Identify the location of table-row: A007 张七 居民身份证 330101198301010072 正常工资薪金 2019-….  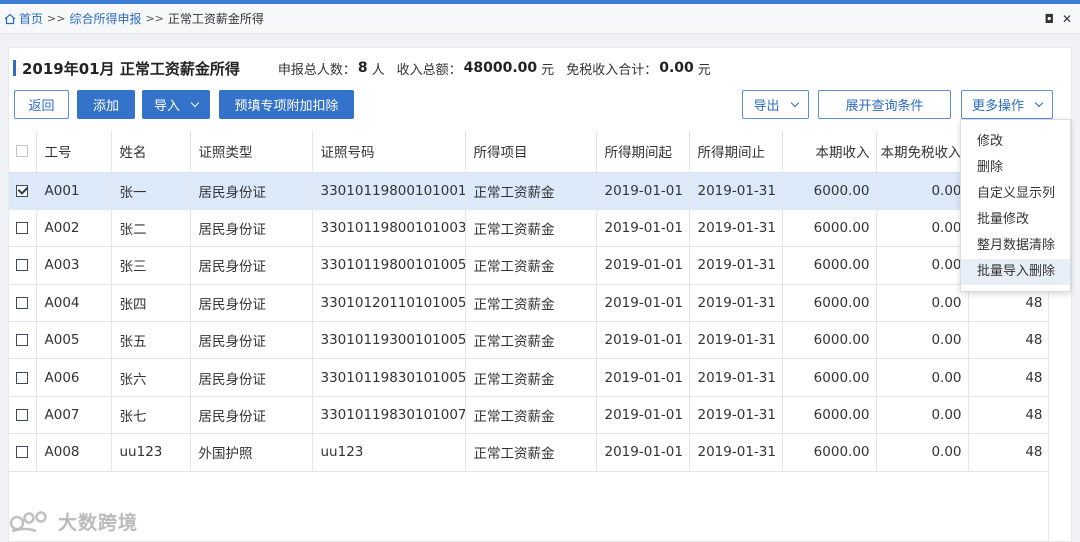
(528, 415).